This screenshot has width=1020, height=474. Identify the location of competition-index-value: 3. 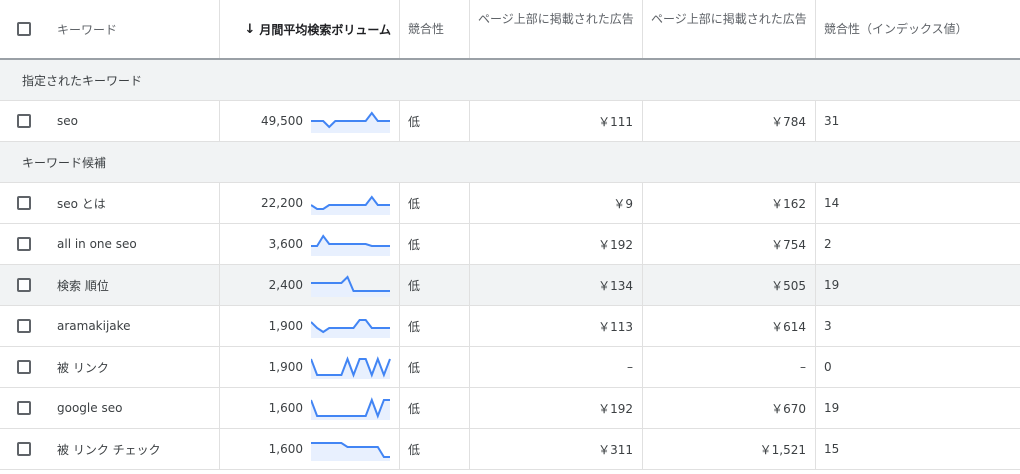
(828, 326).